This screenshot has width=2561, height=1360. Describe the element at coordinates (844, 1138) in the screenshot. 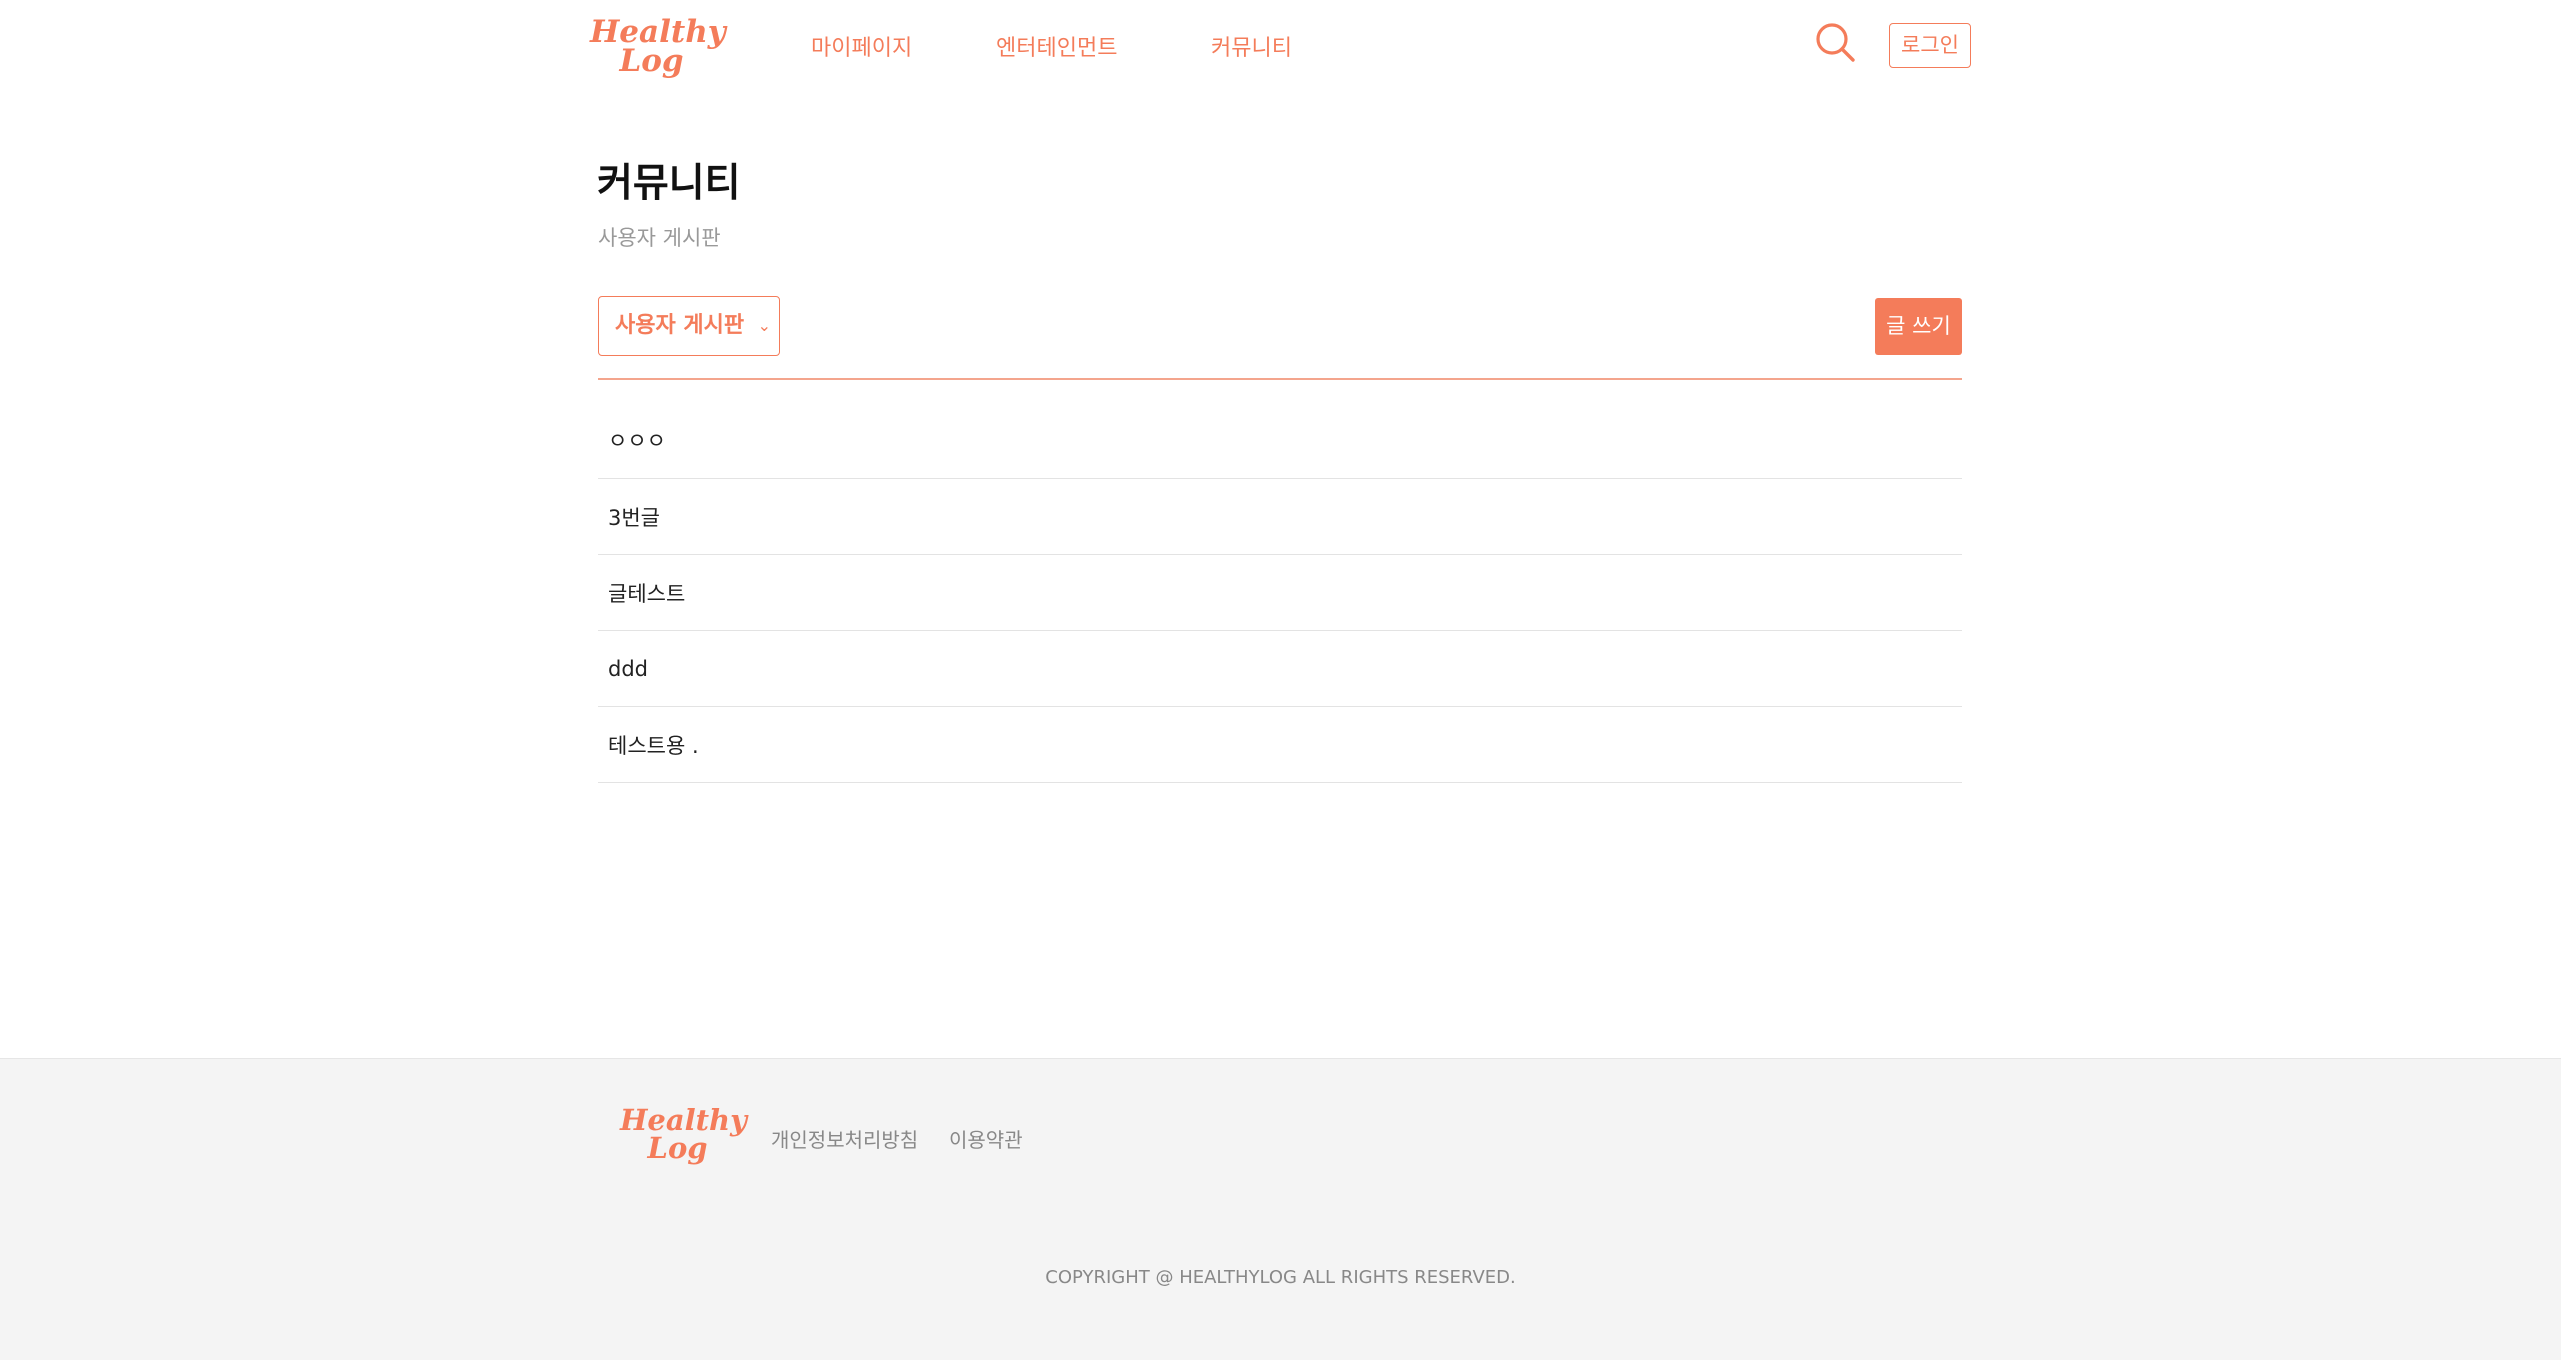

I see `footer-link-privacy: 개인정보처리방침` at that location.